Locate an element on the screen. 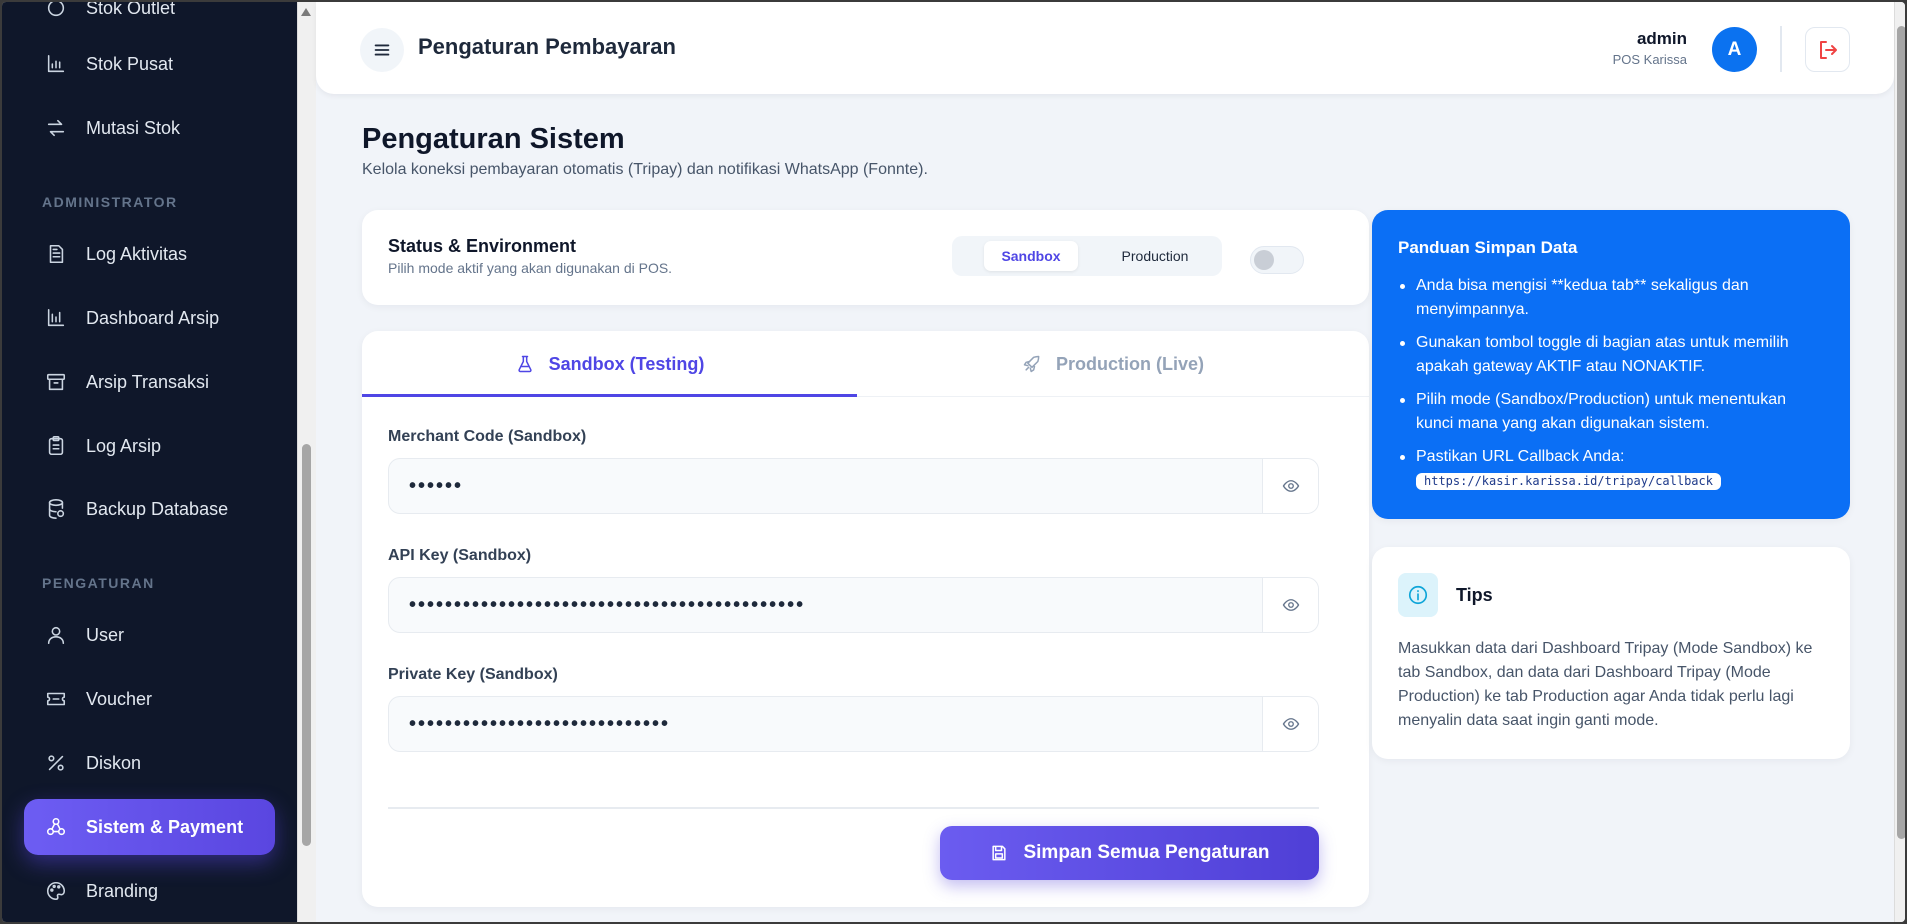  warehouse-chart-icon is located at coordinates (56, 64).